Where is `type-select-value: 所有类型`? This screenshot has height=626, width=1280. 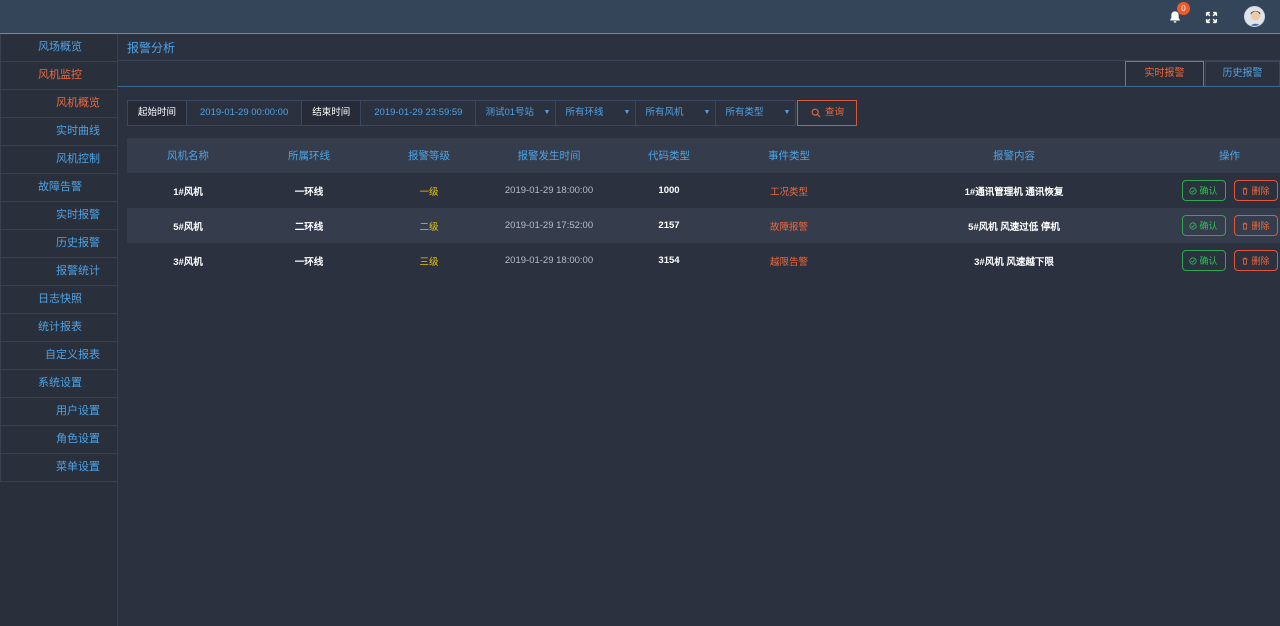 type-select-value: 所有类型 is located at coordinates (744, 112).